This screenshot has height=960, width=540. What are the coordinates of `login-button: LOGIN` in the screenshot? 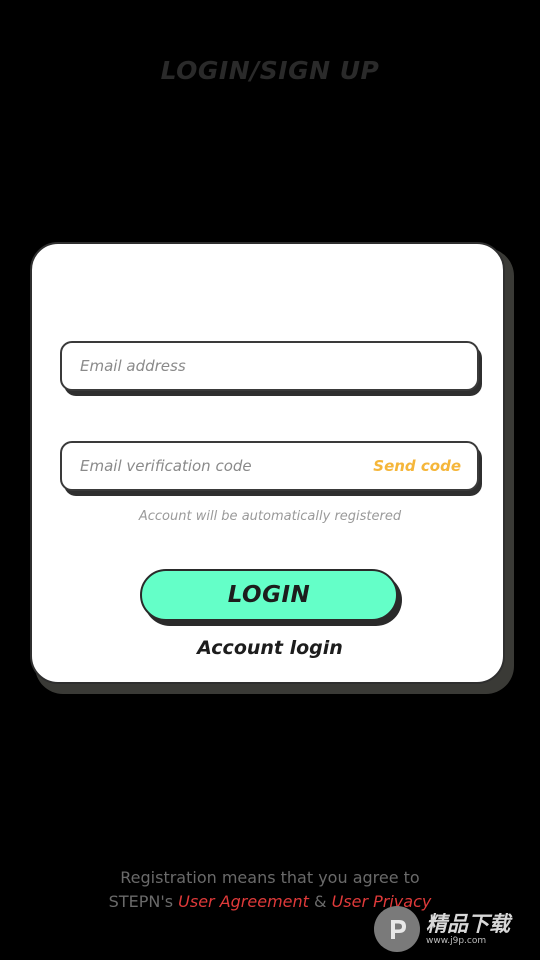 It's located at (269, 595).